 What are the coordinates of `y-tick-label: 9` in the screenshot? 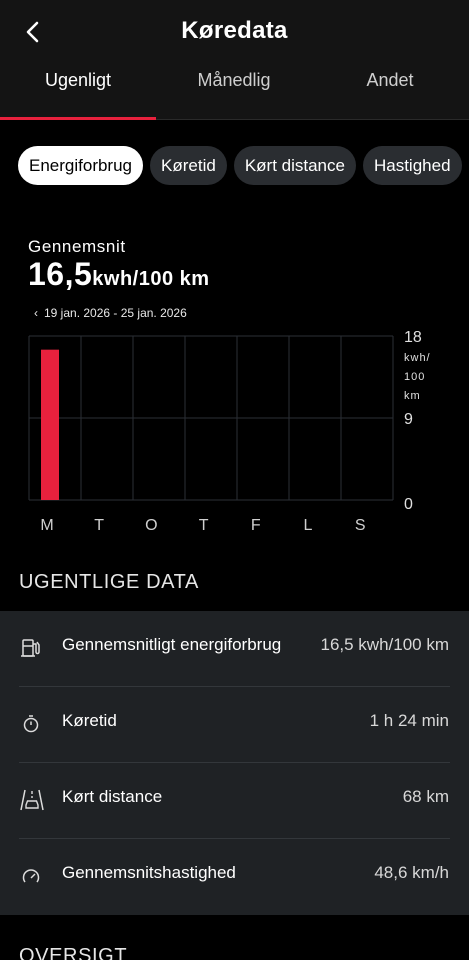 It's located at (408, 419).